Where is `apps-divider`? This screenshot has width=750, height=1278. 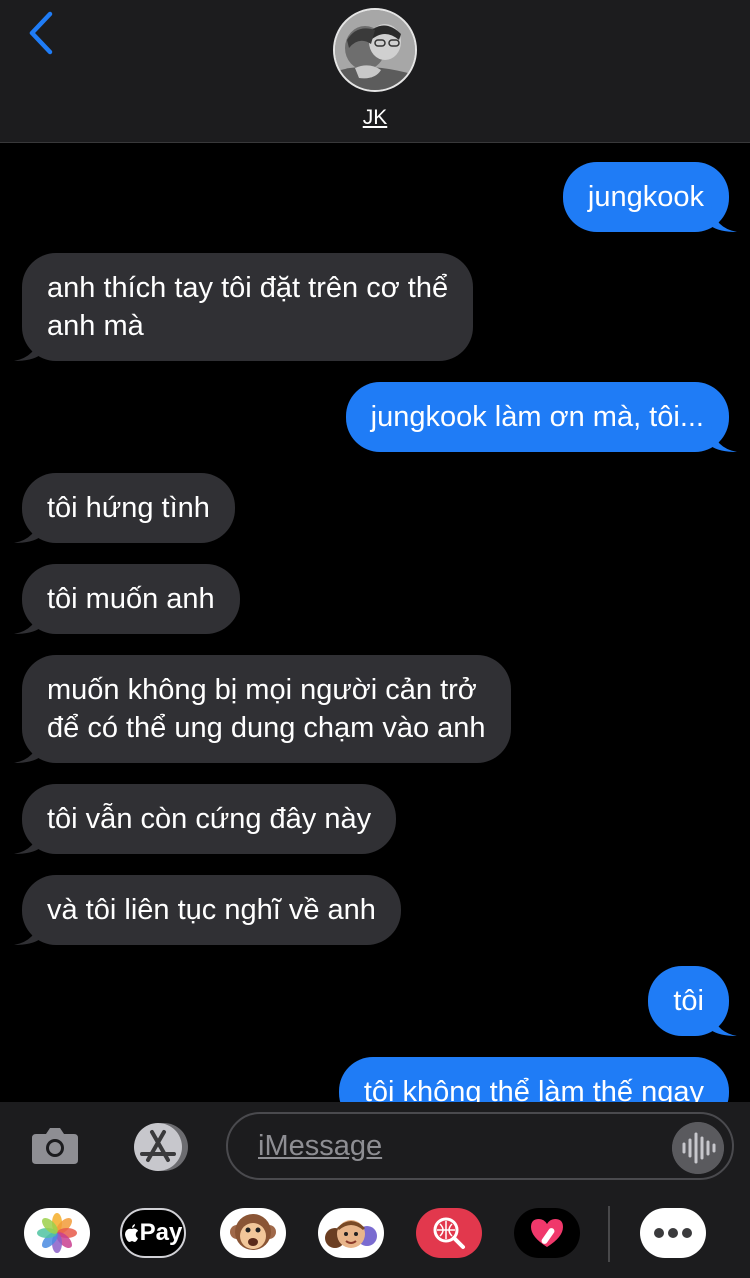 apps-divider is located at coordinates (609, 1234).